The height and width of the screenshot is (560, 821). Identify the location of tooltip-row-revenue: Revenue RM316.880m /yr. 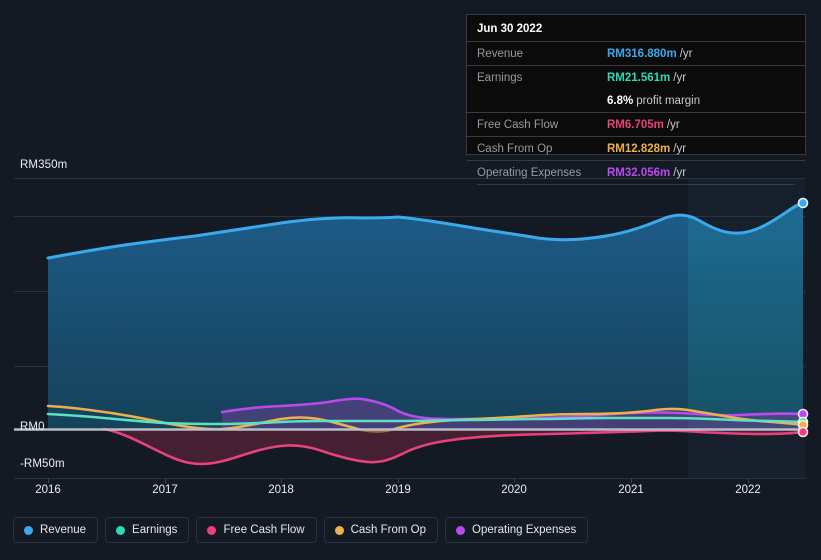
(636, 53).